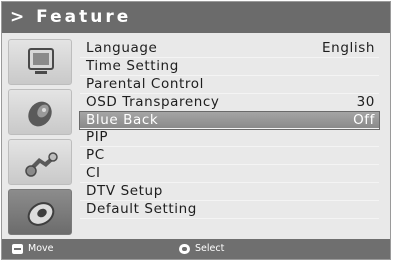  I want to click on menu-item-language: Language English, so click(229, 49).